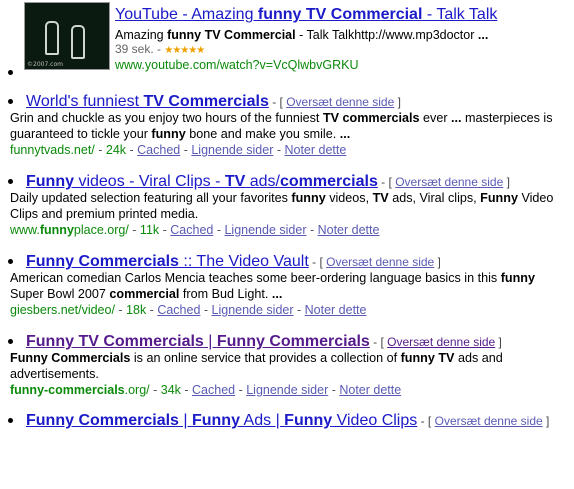 The height and width of the screenshot is (489, 574). What do you see at coordinates (62, 310) in the screenshot?
I see `url-fragment: giesbers.net/video/` at bounding box center [62, 310].